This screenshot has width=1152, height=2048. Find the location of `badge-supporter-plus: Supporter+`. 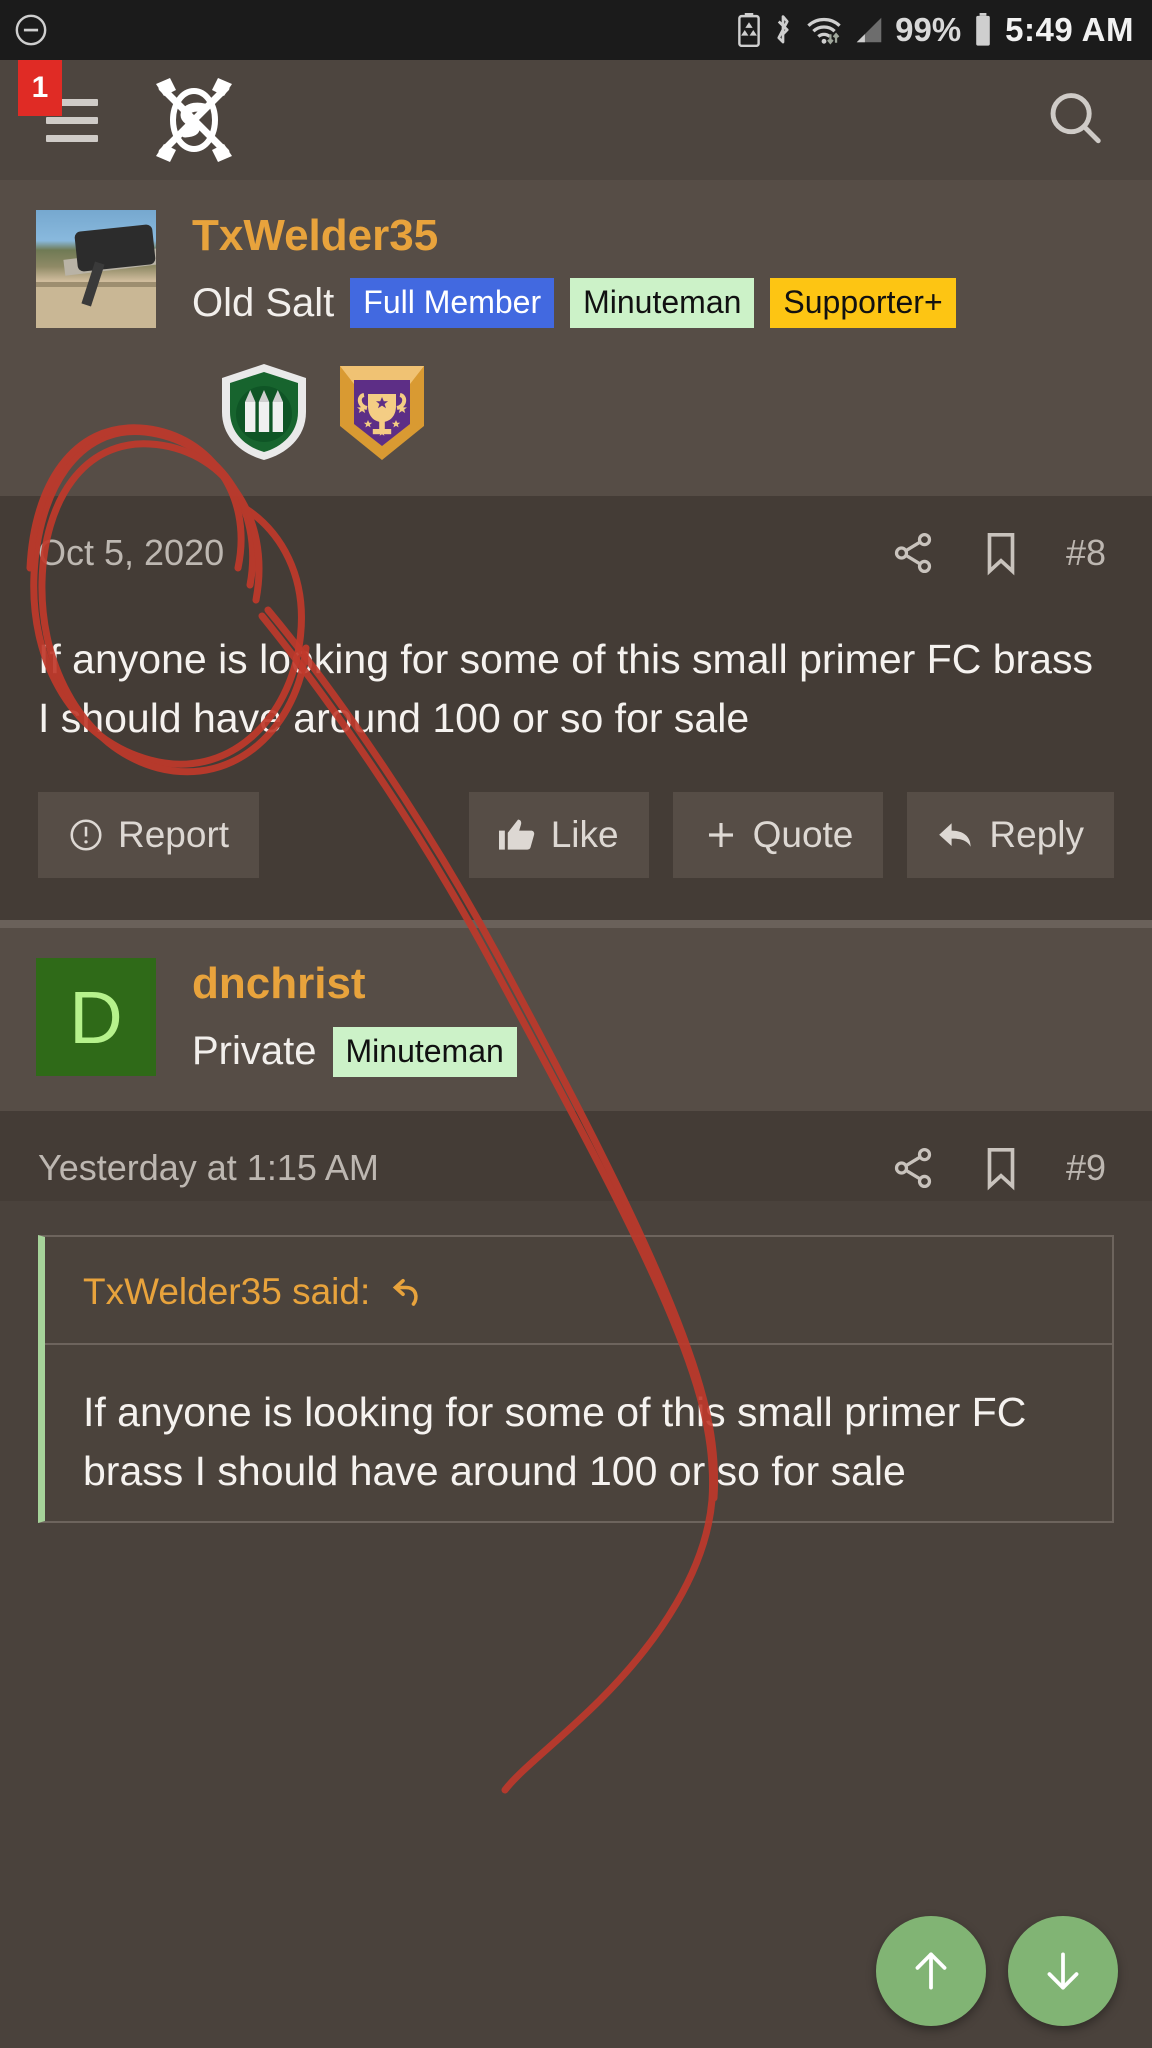

badge-supporter-plus: Supporter+ is located at coordinates (863, 303).